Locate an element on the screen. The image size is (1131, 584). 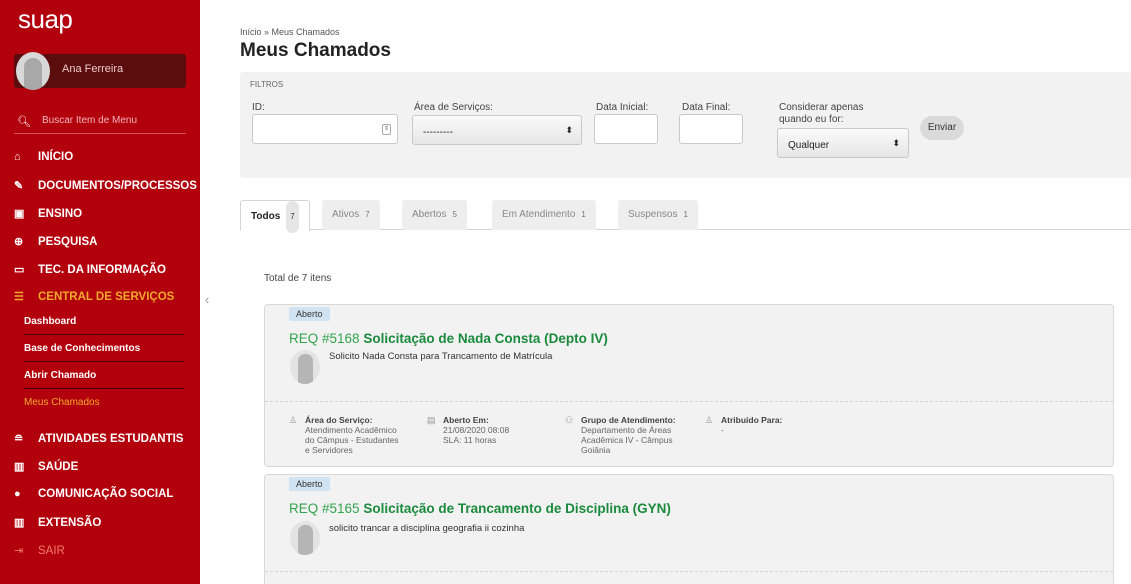
user-name: Ana Ferreira is located at coordinates (93, 69).